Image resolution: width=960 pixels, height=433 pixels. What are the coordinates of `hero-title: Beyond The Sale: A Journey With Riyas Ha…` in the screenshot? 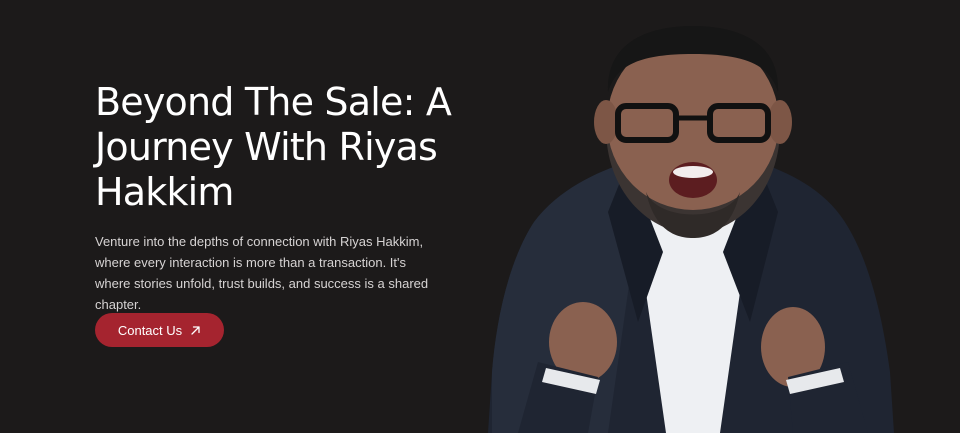 It's located at (273, 147).